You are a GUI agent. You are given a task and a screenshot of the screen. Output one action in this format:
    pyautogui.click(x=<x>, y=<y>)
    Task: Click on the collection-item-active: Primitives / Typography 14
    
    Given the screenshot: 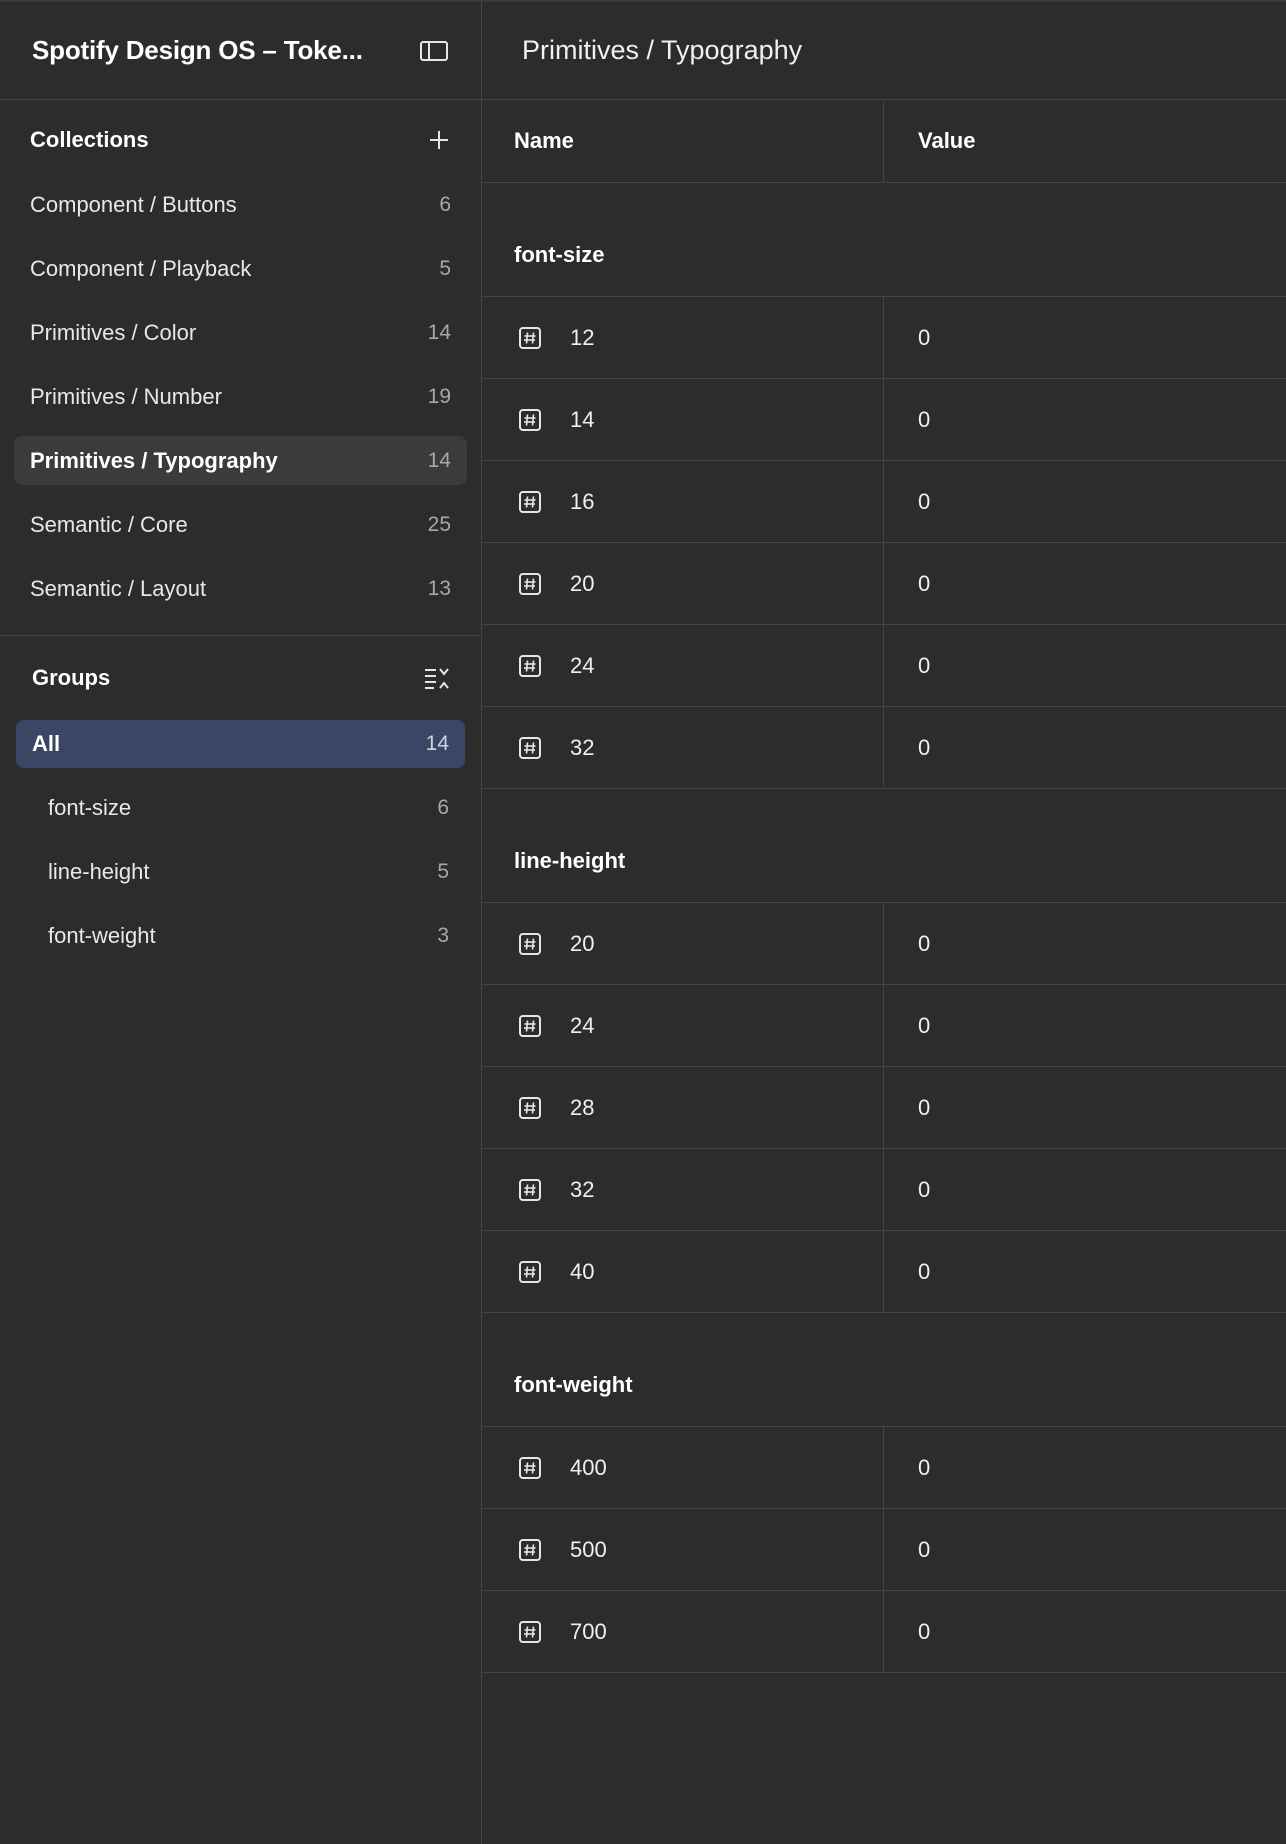 What is the action you would take?
    pyautogui.click(x=240, y=460)
    